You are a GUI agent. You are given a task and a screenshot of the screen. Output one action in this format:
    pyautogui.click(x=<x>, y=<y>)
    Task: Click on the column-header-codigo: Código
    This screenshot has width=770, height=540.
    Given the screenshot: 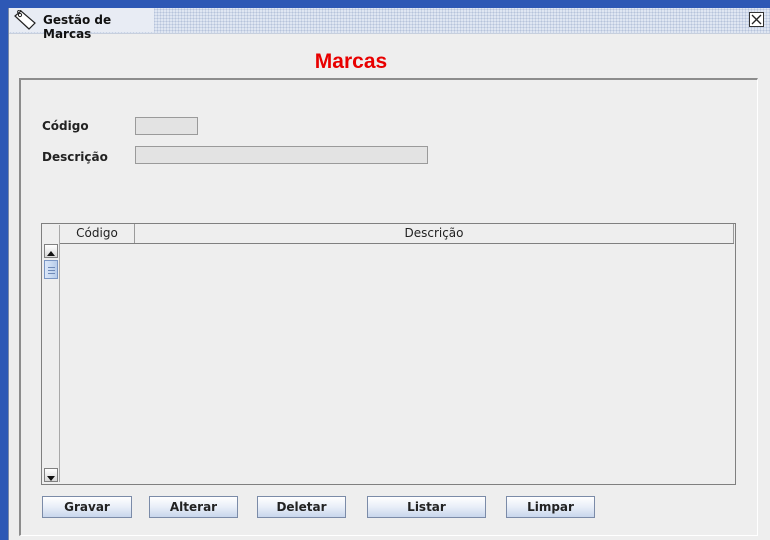 What is the action you would take?
    pyautogui.click(x=97, y=233)
    